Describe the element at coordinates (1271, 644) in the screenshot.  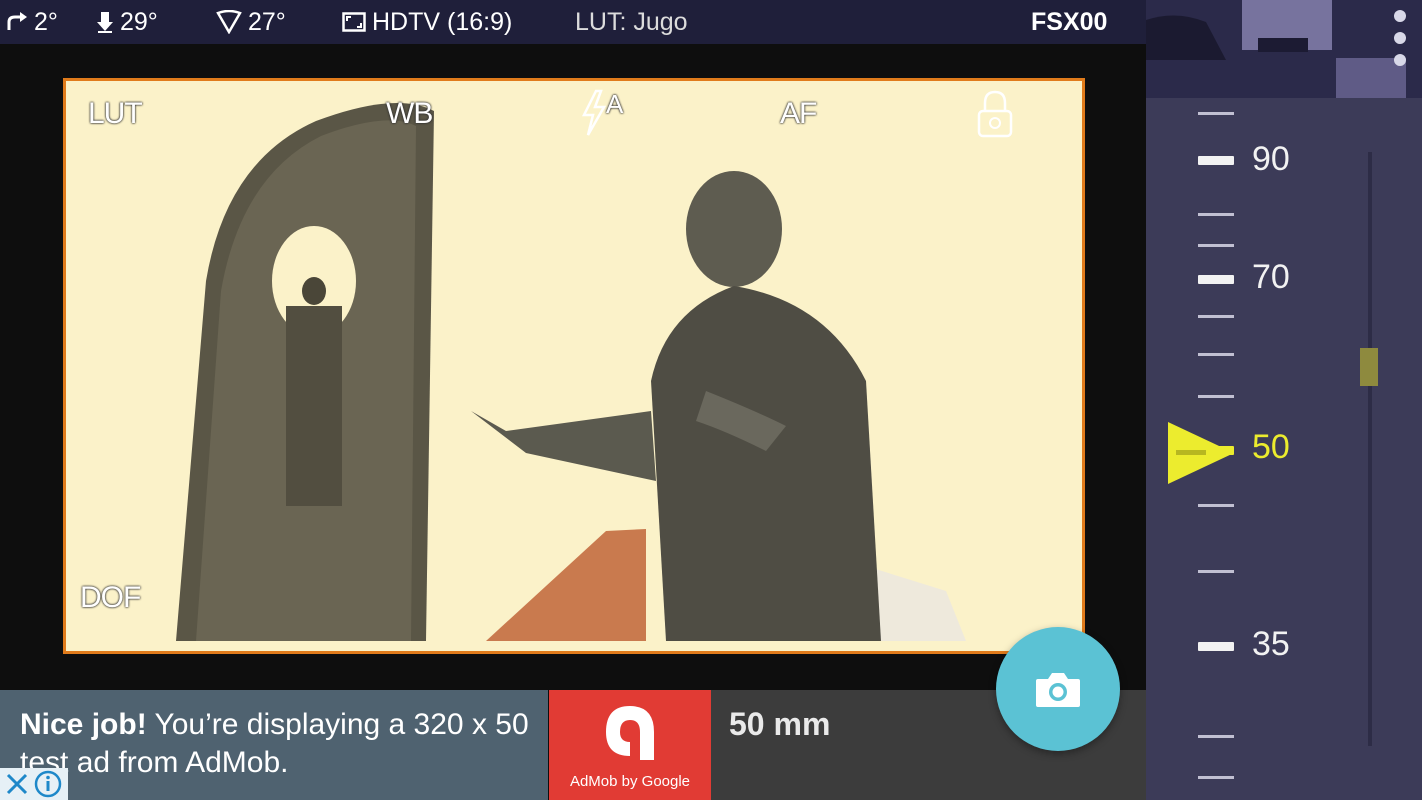
I see `zoom-label-35: 35` at that location.